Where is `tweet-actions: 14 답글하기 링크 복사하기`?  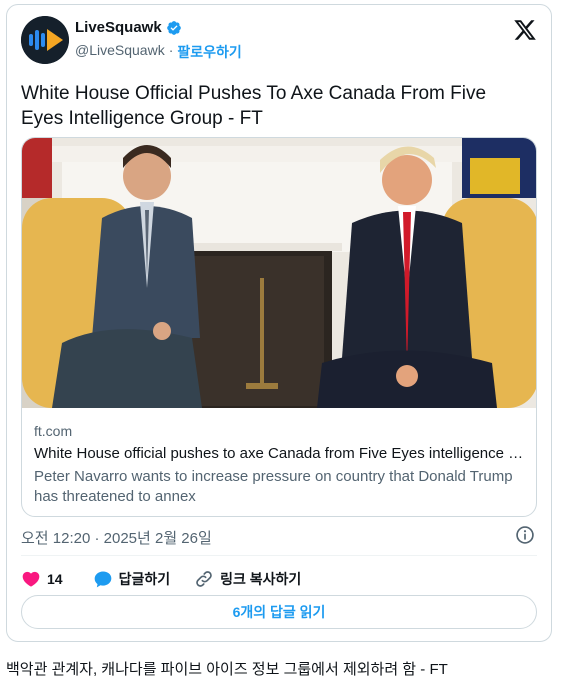 tweet-actions: 14 답글하기 링크 복사하기 is located at coordinates (161, 579).